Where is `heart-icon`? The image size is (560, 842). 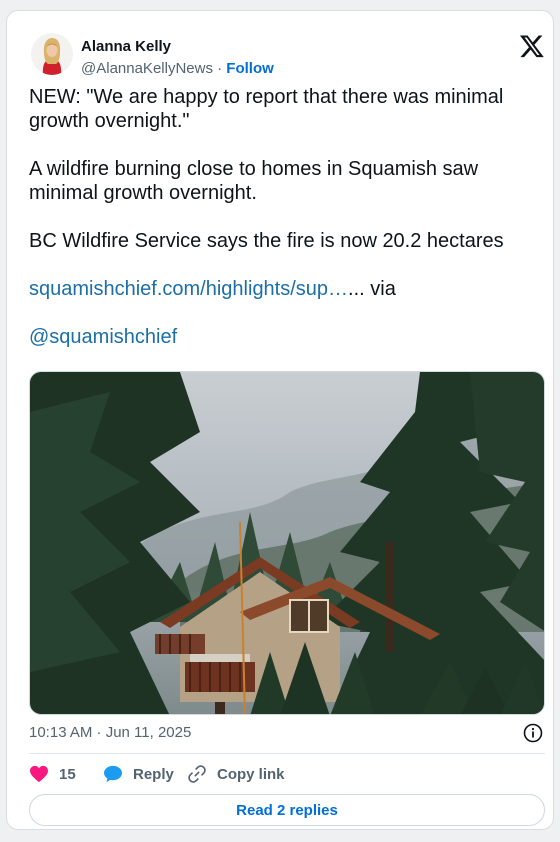
heart-icon is located at coordinates (39, 774).